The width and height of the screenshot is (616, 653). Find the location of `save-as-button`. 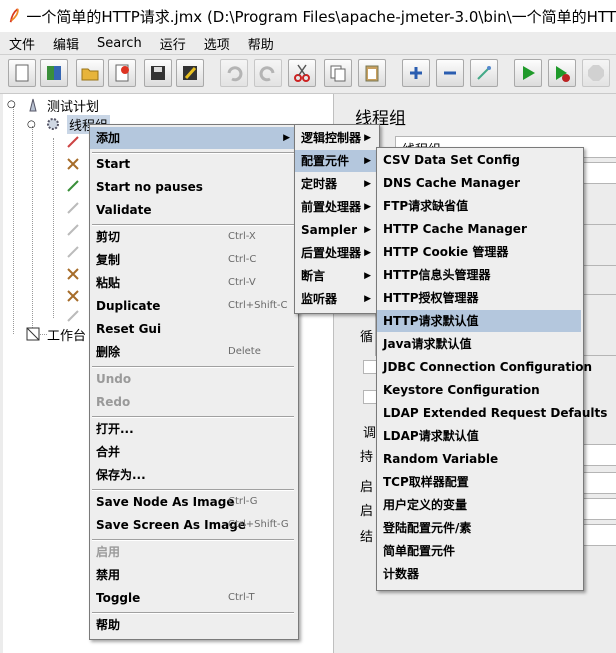

save-as-button is located at coordinates (190, 73).